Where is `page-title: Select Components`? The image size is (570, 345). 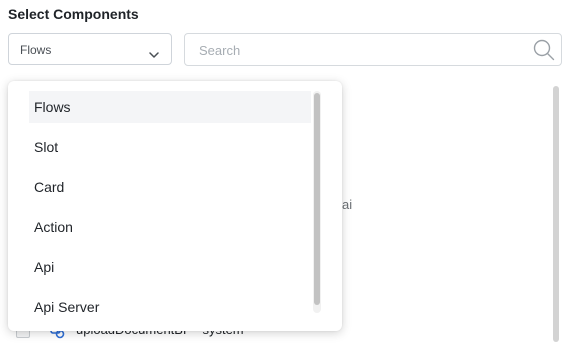
page-title: Select Components is located at coordinates (73, 14).